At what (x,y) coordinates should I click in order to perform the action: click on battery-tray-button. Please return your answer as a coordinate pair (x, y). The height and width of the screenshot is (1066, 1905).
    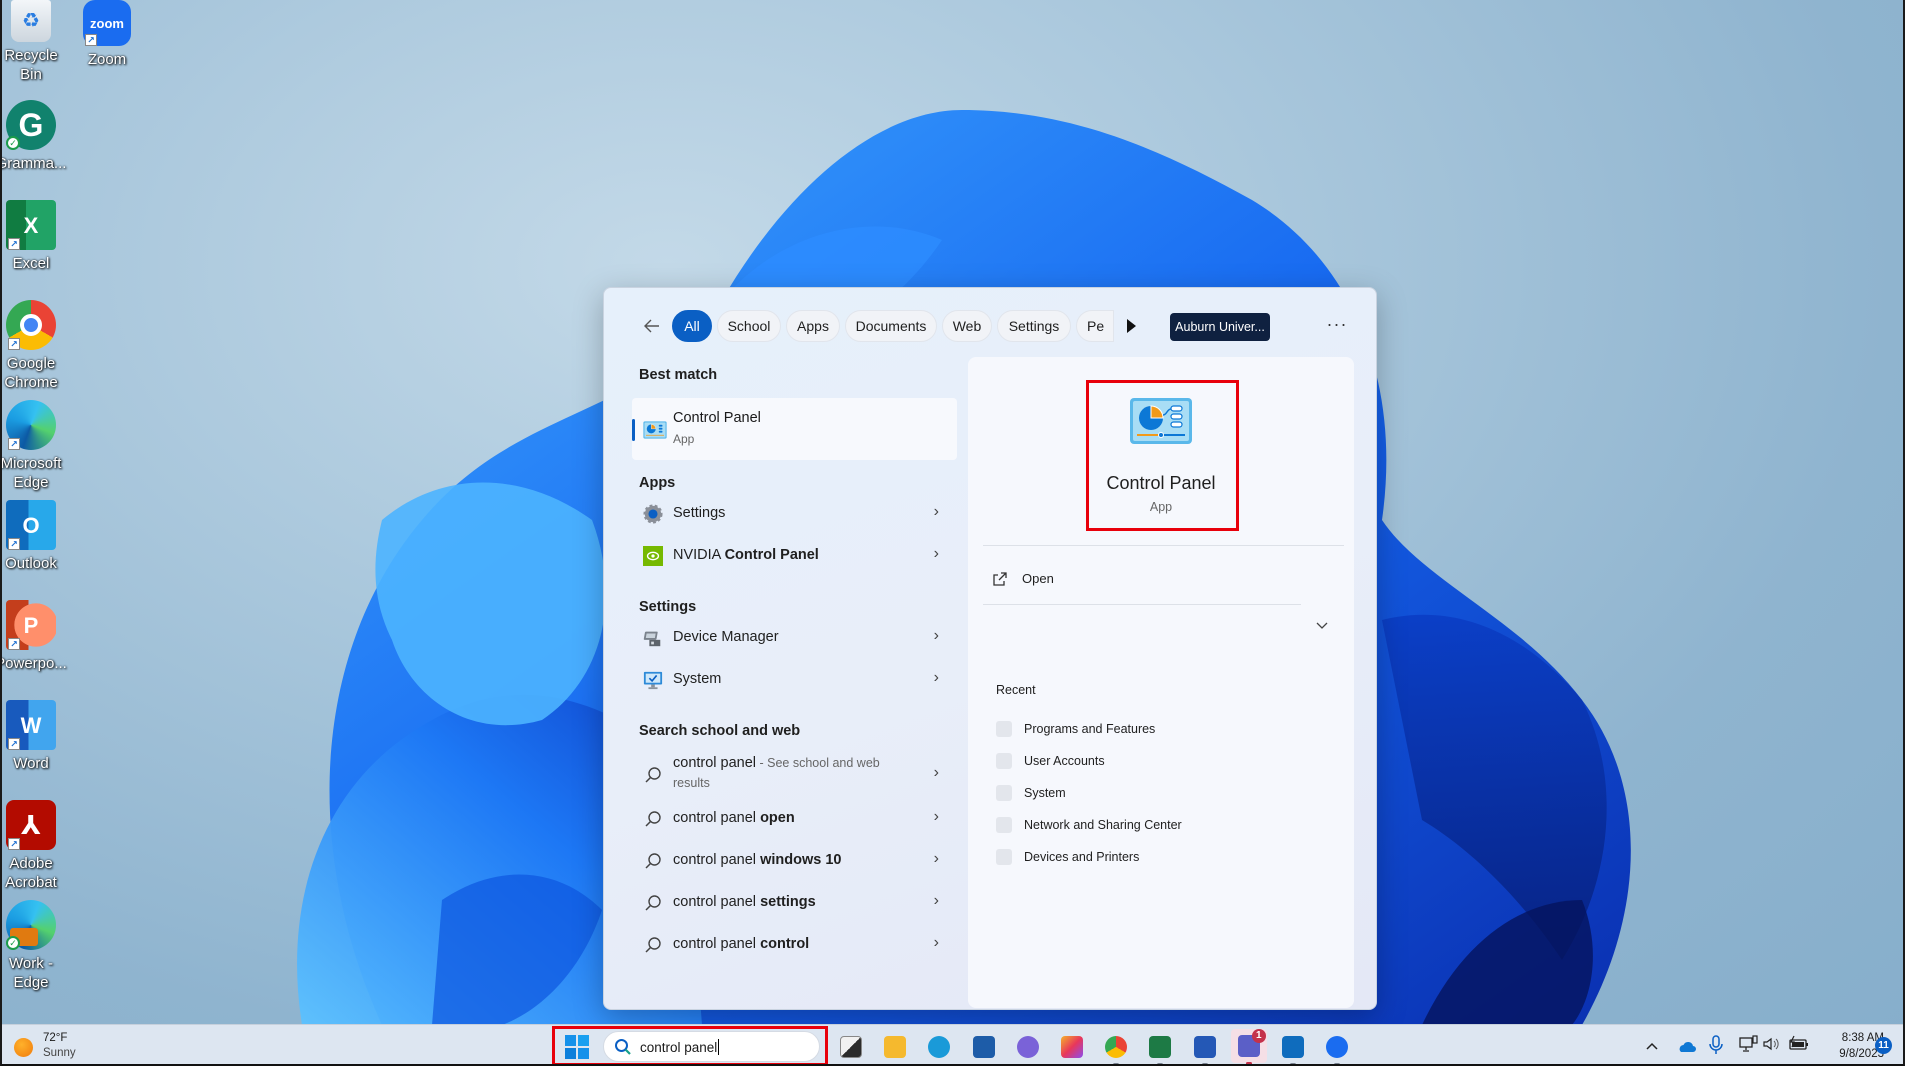
    Looking at the image, I should click on (1799, 1046).